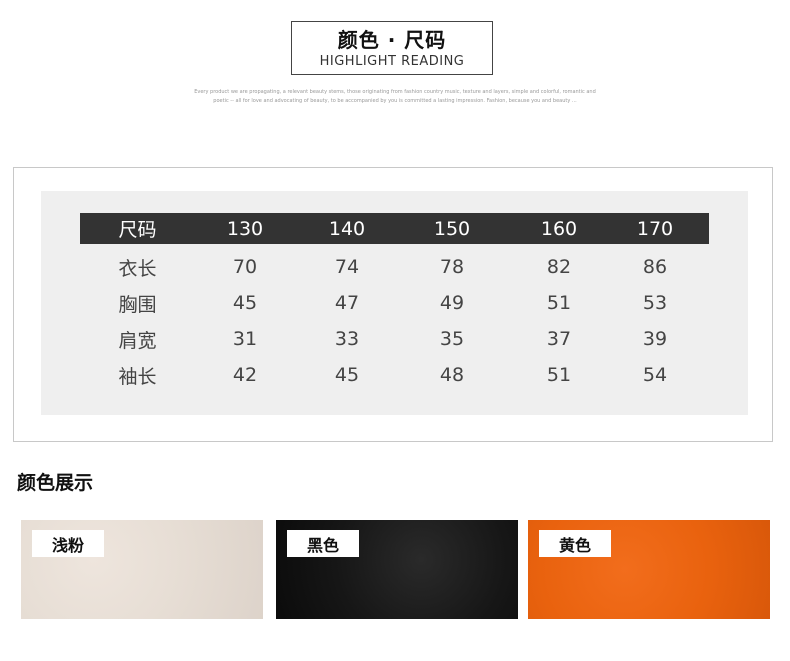 Image resolution: width=790 pixels, height=661 pixels. Describe the element at coordinates (397, 569) in the screenshot. I see `color-swatch-black: 黑色` at that location.